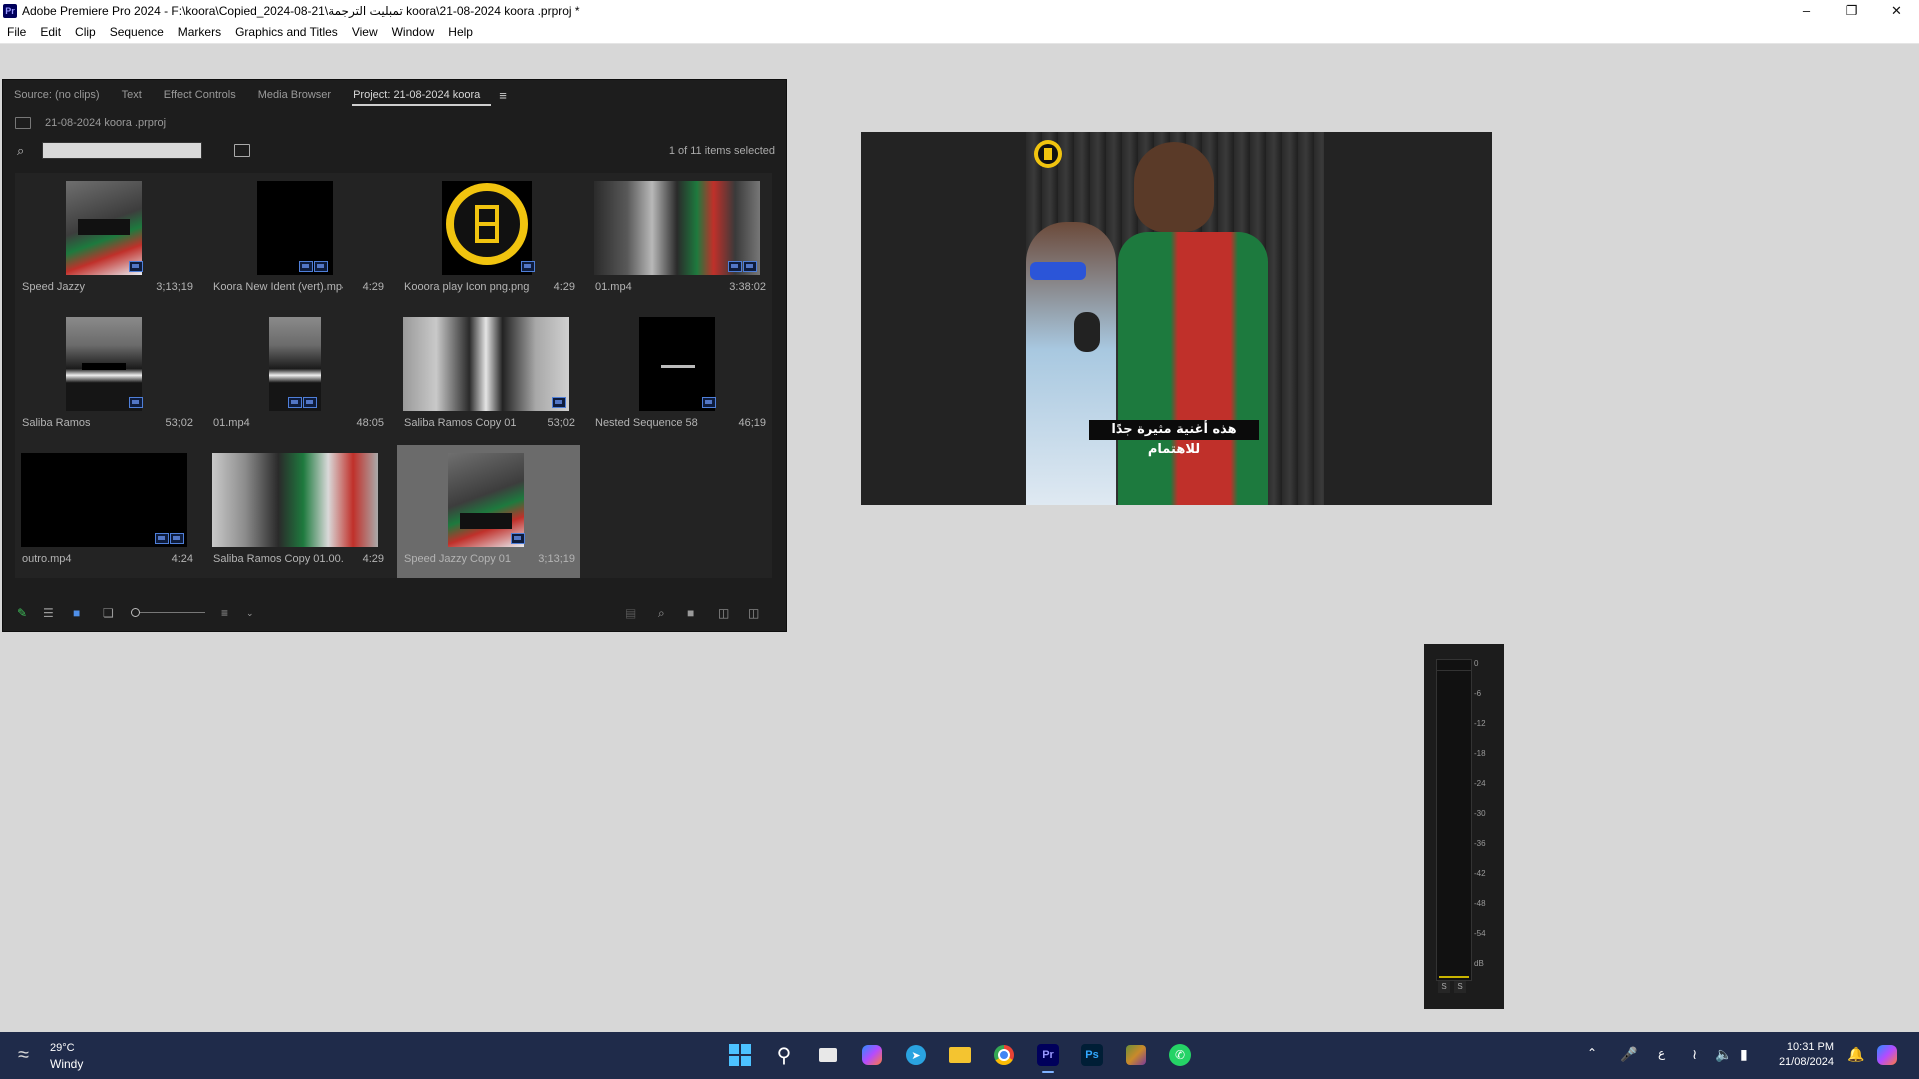 Image resolution: width=1919 pixels, height=1079 pixels. I want to click on menu-file: File, so click(16, 32).